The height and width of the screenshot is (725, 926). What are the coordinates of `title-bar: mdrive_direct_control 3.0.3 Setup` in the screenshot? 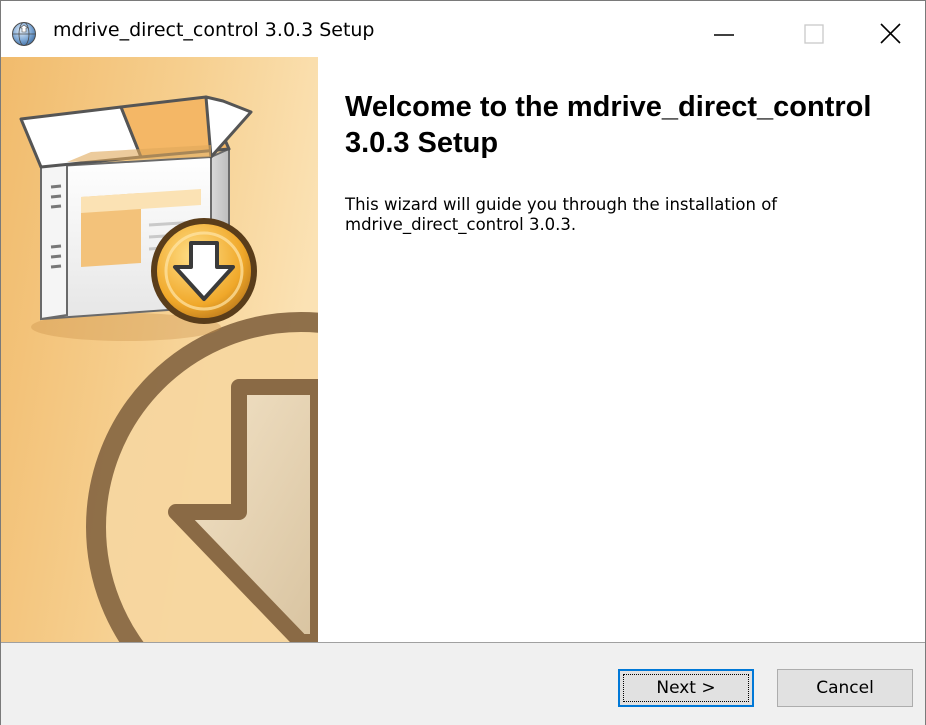 It's located at (463, 32).